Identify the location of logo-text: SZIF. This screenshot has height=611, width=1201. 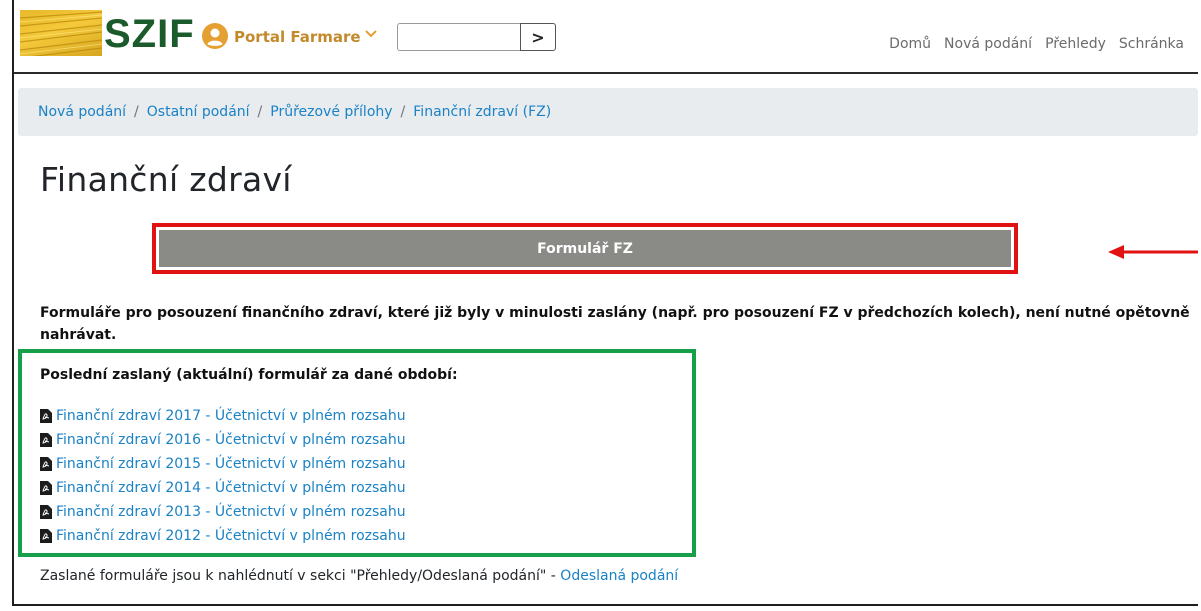
(149, 34).